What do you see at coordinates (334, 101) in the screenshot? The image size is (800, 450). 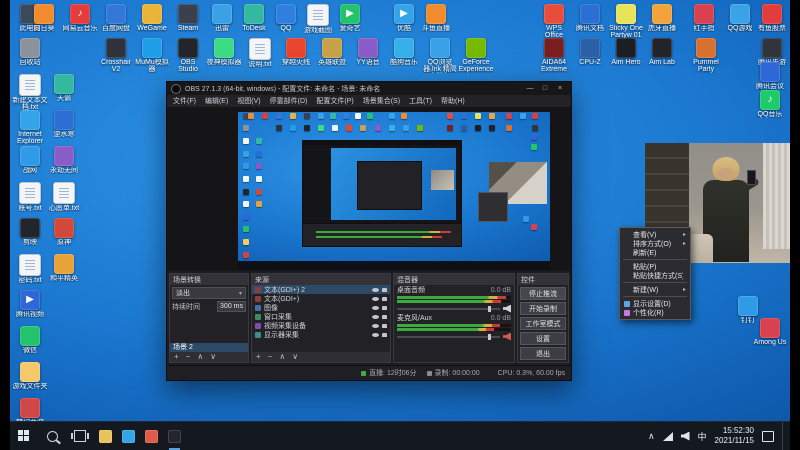 I see `obs-menu-item: 配置文件(P)` at bounding box center [334, 101].